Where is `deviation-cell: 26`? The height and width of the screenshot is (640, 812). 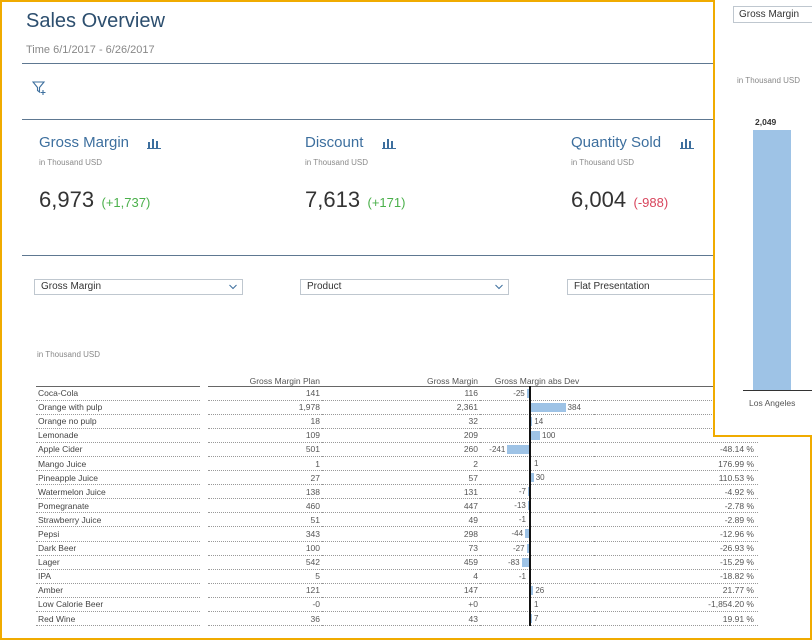
deviation-cell: 26 is located at coordinates (537, 590).